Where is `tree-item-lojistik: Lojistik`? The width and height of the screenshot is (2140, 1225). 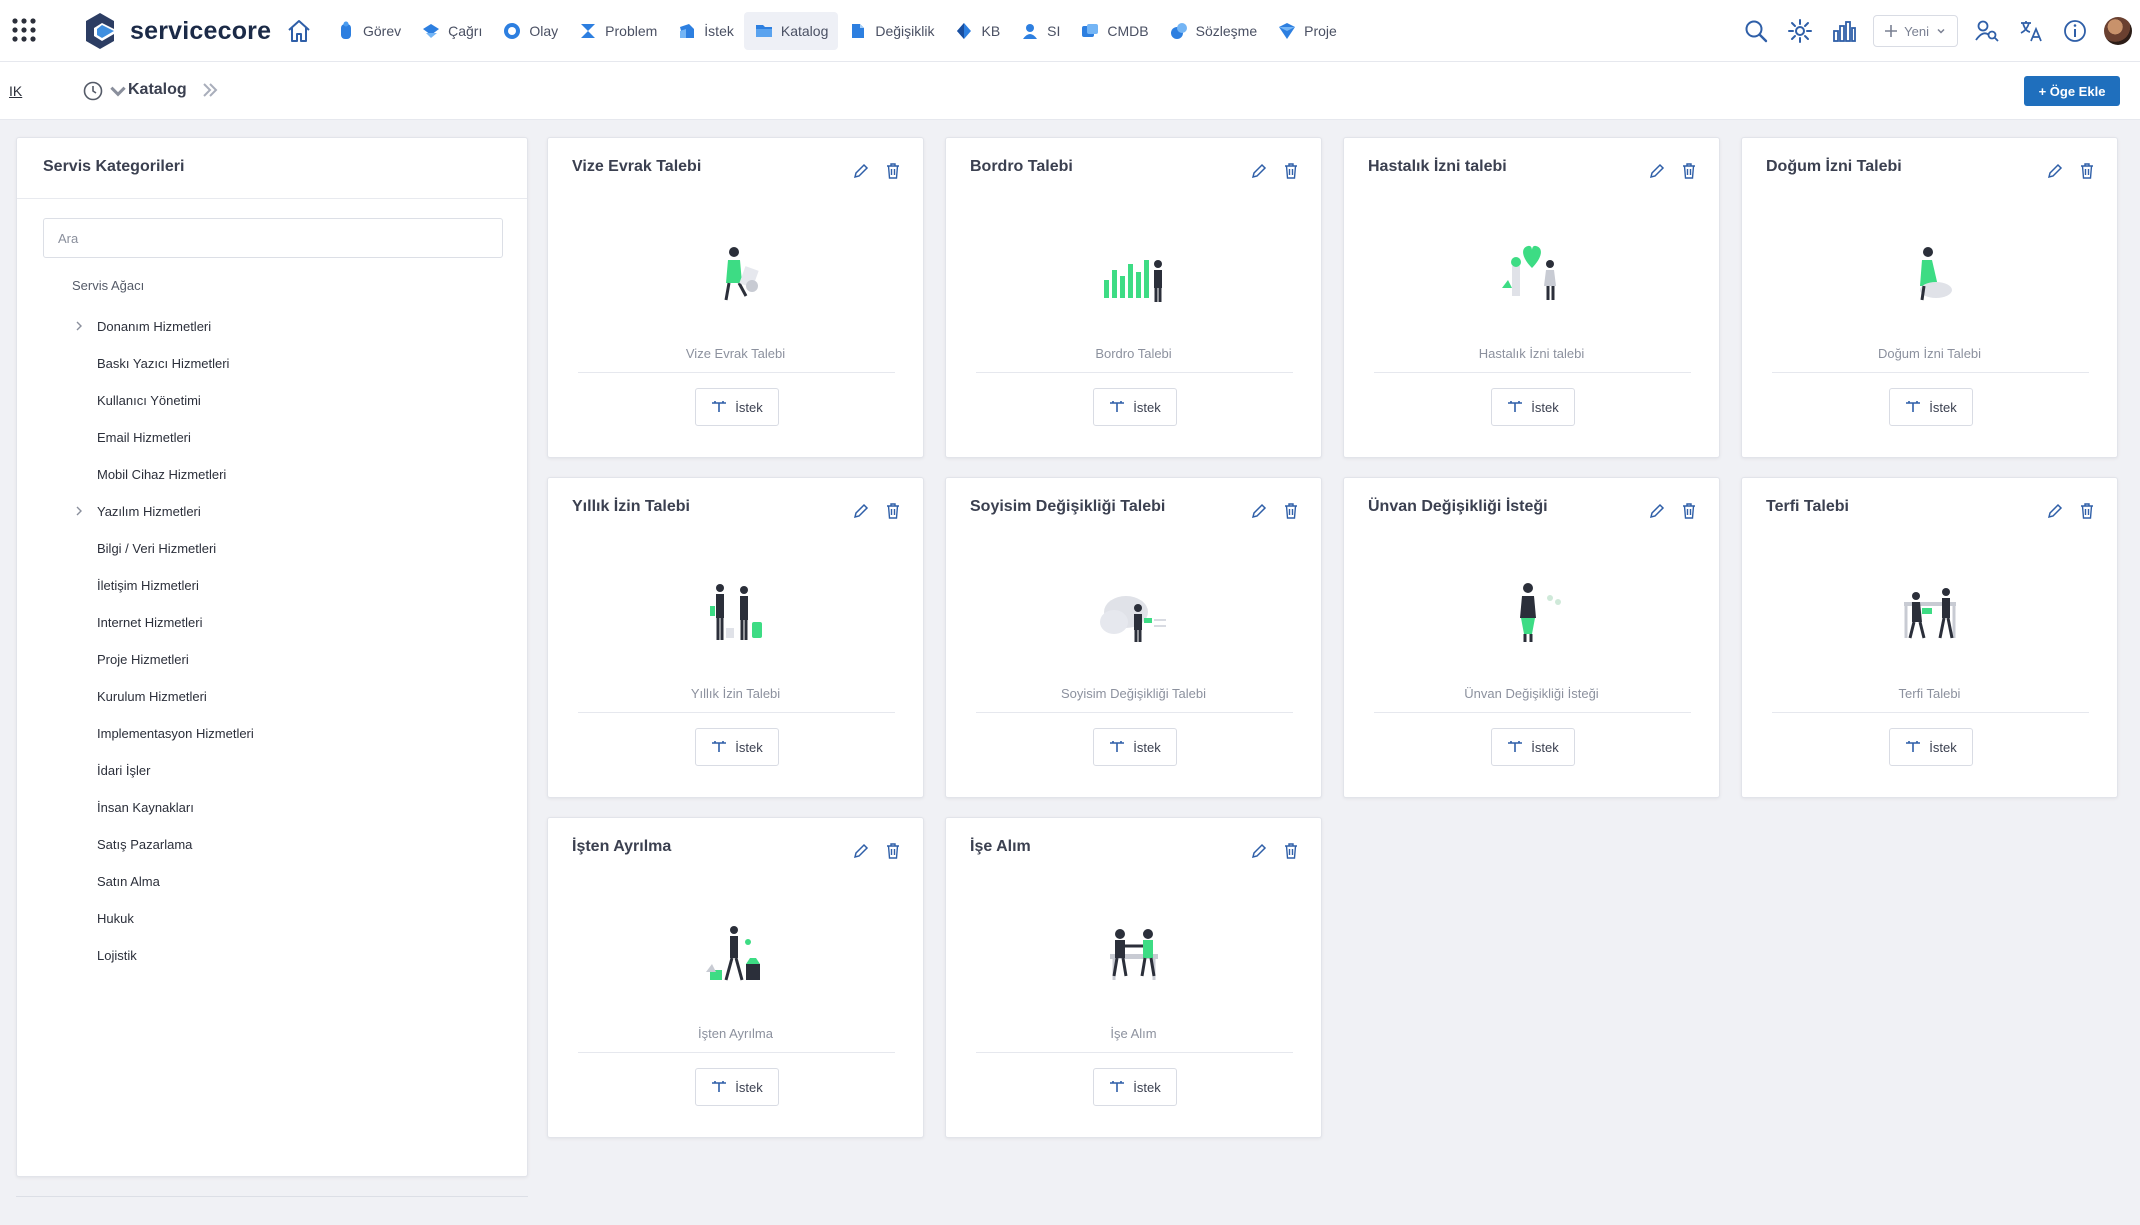
tree-item-lojistik: Lojistik is located at coordinates (287, 955).